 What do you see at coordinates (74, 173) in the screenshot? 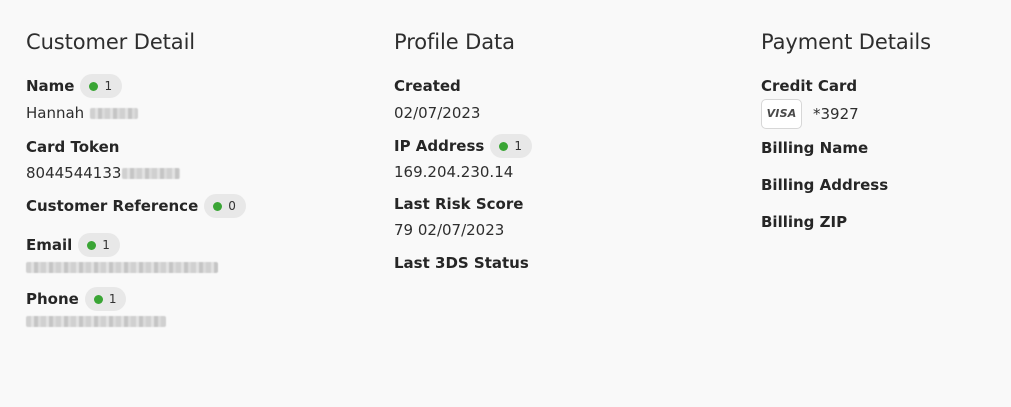
I see `card-token-value-text: 8044544133` at bounding box center [74, 173].